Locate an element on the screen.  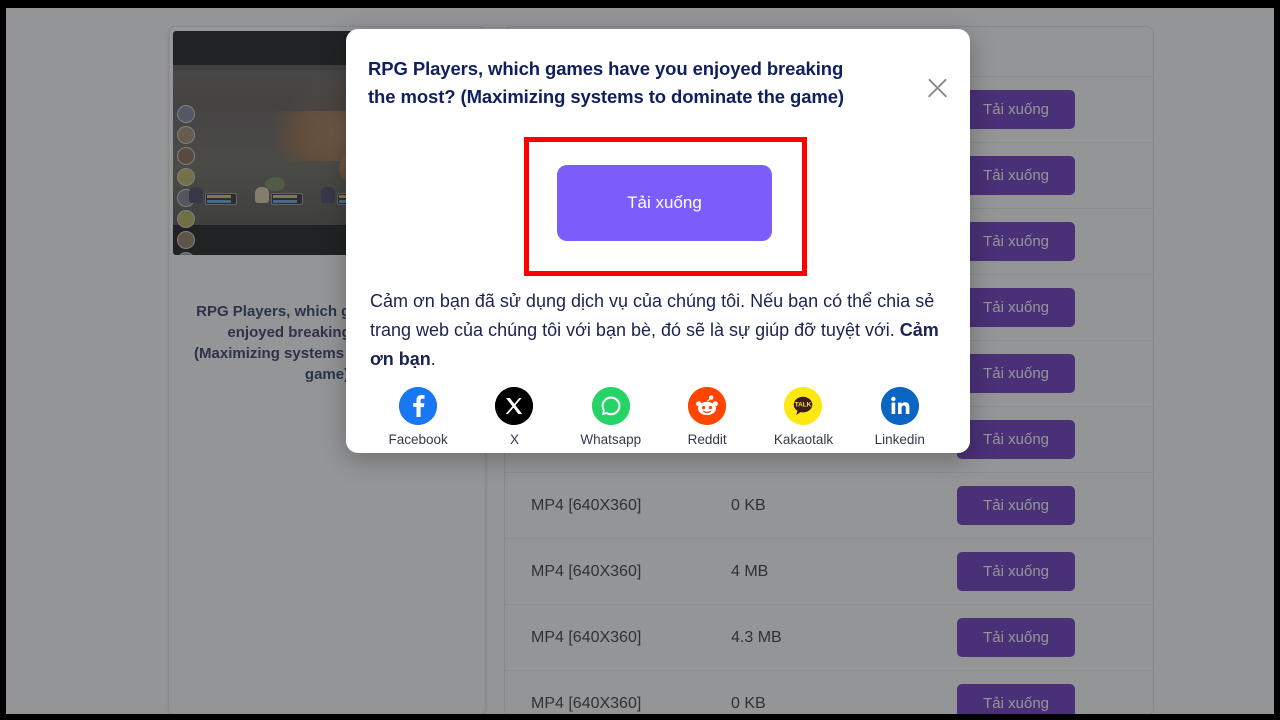
facebook-icon is located at coordinates (418, 406).